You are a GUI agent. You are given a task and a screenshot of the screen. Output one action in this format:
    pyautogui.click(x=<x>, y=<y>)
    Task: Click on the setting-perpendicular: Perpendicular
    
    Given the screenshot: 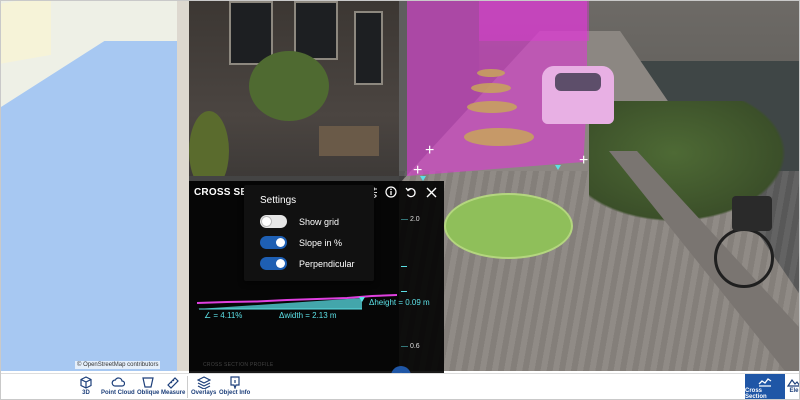 What is the action you would take?
    pyautogui.click(x=307, y=263)
    